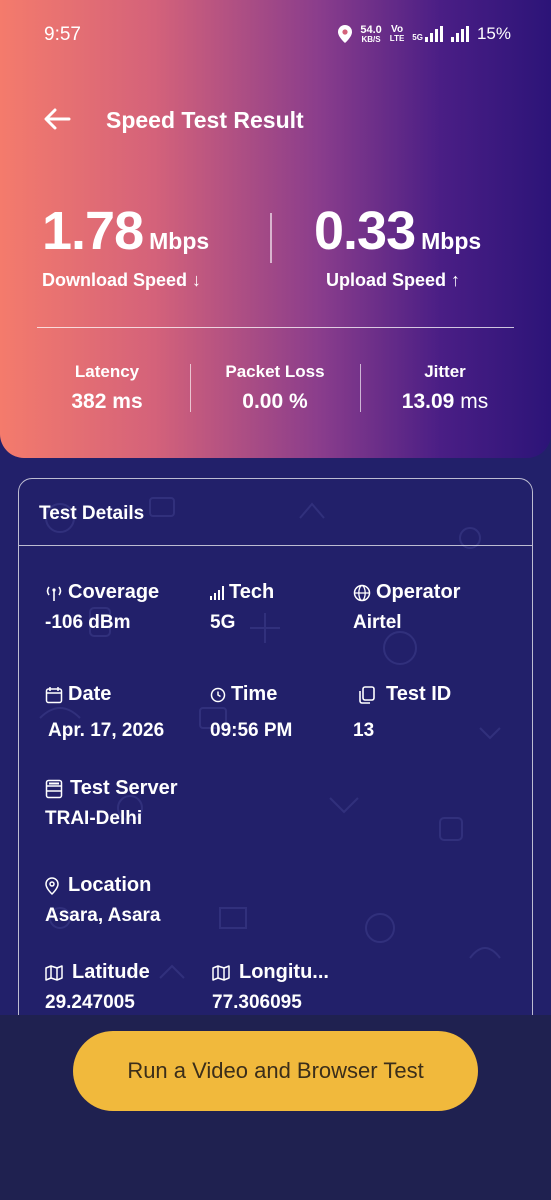 Image resolution: width=551 pixels, height=1200 pixels. Describe the element at coordinates (371, 33) in the screenshot. I see `network-speed: 54.0 KB/S` at that location.